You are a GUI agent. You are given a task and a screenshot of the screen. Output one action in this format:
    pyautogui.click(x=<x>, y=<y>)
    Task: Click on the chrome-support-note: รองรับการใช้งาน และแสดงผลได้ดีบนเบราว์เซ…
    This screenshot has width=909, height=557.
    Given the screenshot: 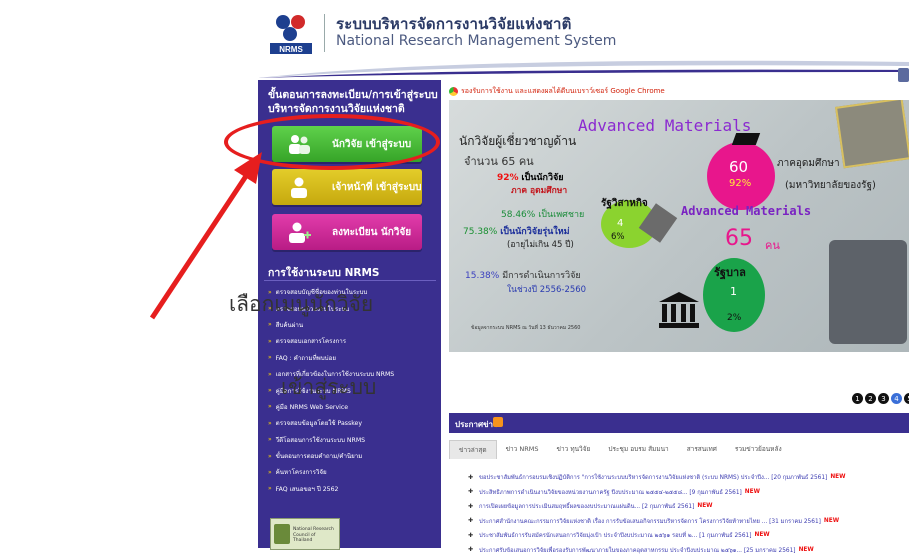 What is the action you would take?
    pyautogui.click(x=557, y=91)
    